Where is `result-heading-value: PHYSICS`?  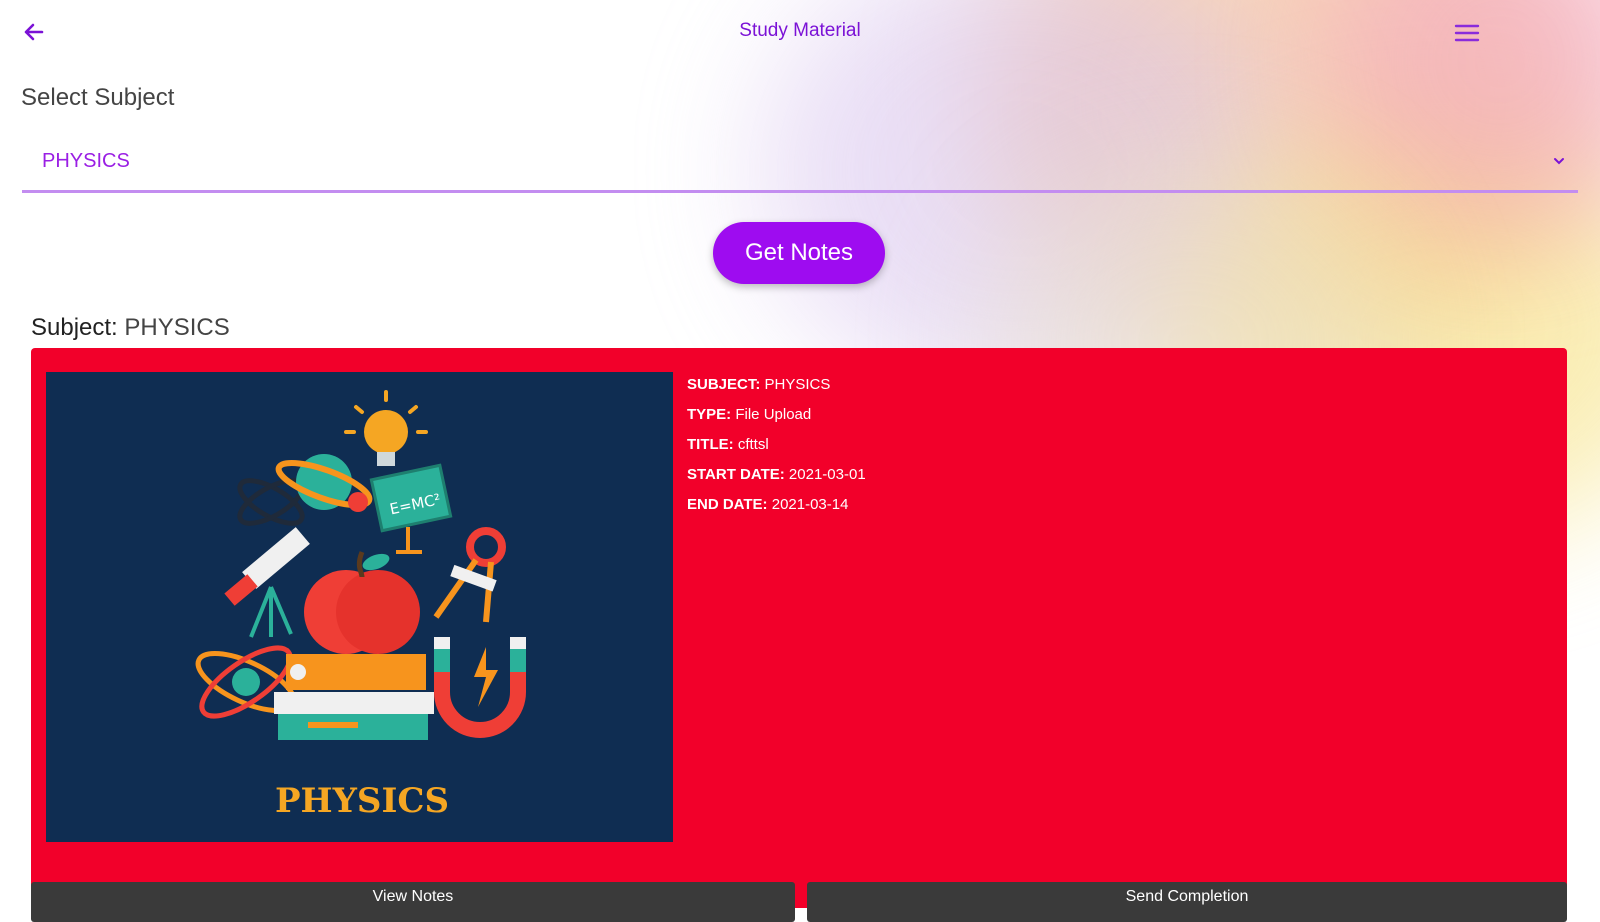 result-heading-value: PHYSICS is located at coordinates (177, 327).